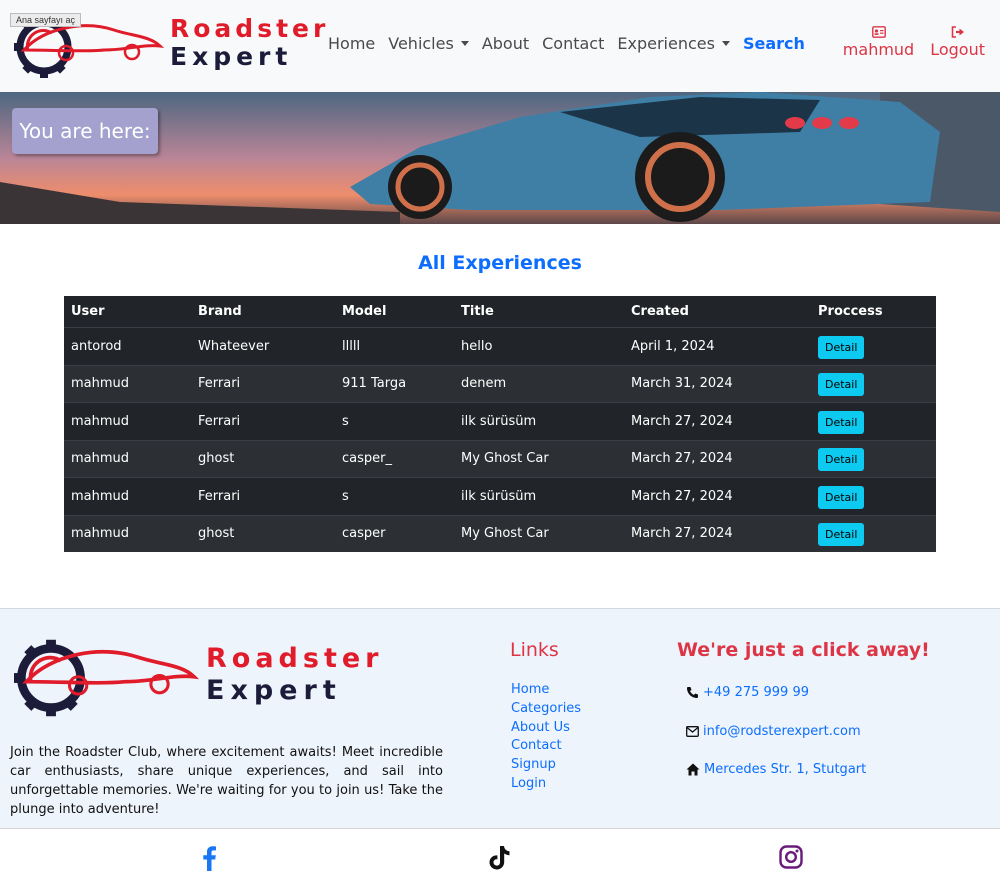 This screenshot has width=1000, height=884. I want to click on cell-model: 911 Targa, so click(374, 384).